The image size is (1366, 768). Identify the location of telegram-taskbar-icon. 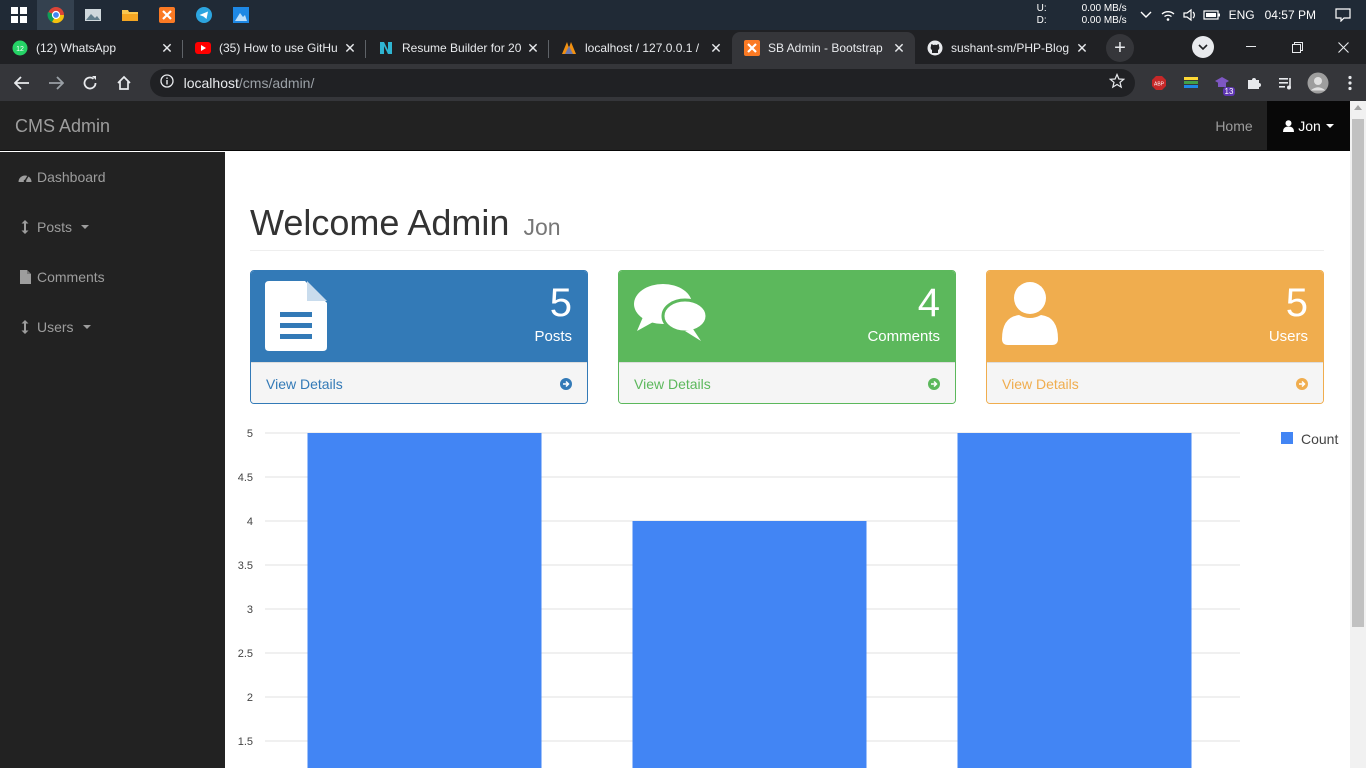
(203, 15).